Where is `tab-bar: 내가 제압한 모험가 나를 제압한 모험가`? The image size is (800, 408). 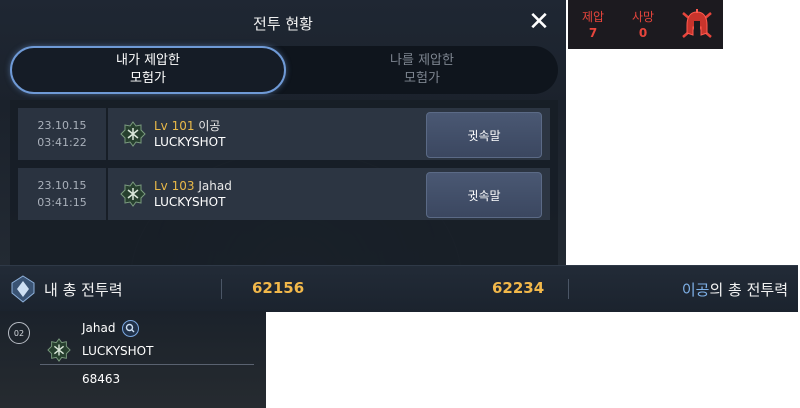
tab-bar: 내가 제압한 모험가 나를 제압한 모험가 is located at coordinates (284, 70).